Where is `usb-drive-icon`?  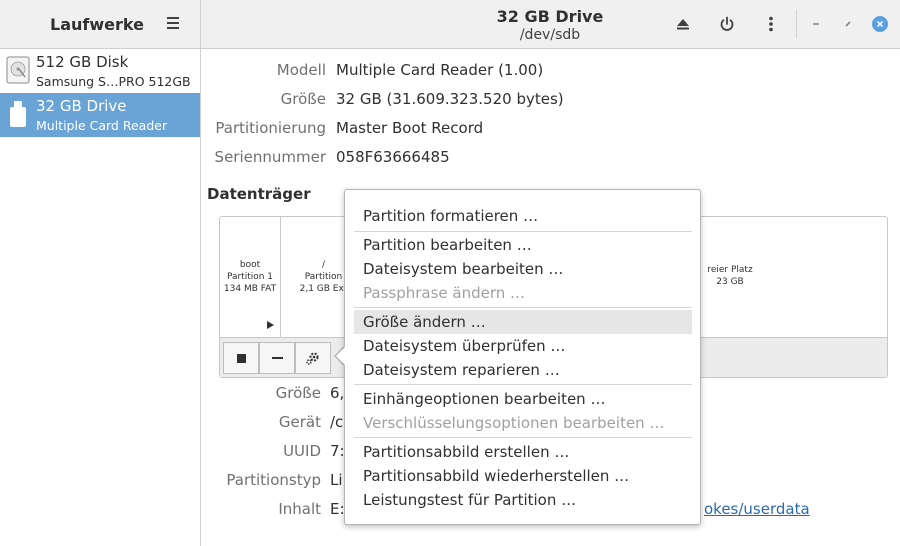
usb-drive-icon is located at coordinates (18, 114).